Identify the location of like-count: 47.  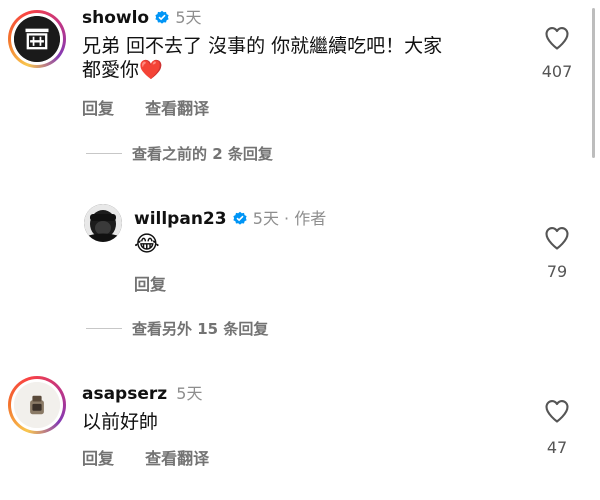
(557, 447).